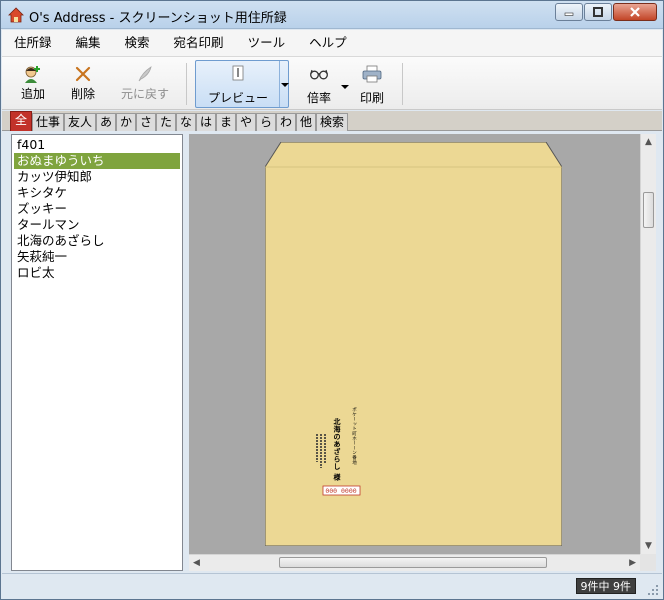 This screenshot has height=600, width=664. What do you see at coordinates (286, 122) in the screenshot?
I see `tab-wa: わ` at bounding box center [286, 122].